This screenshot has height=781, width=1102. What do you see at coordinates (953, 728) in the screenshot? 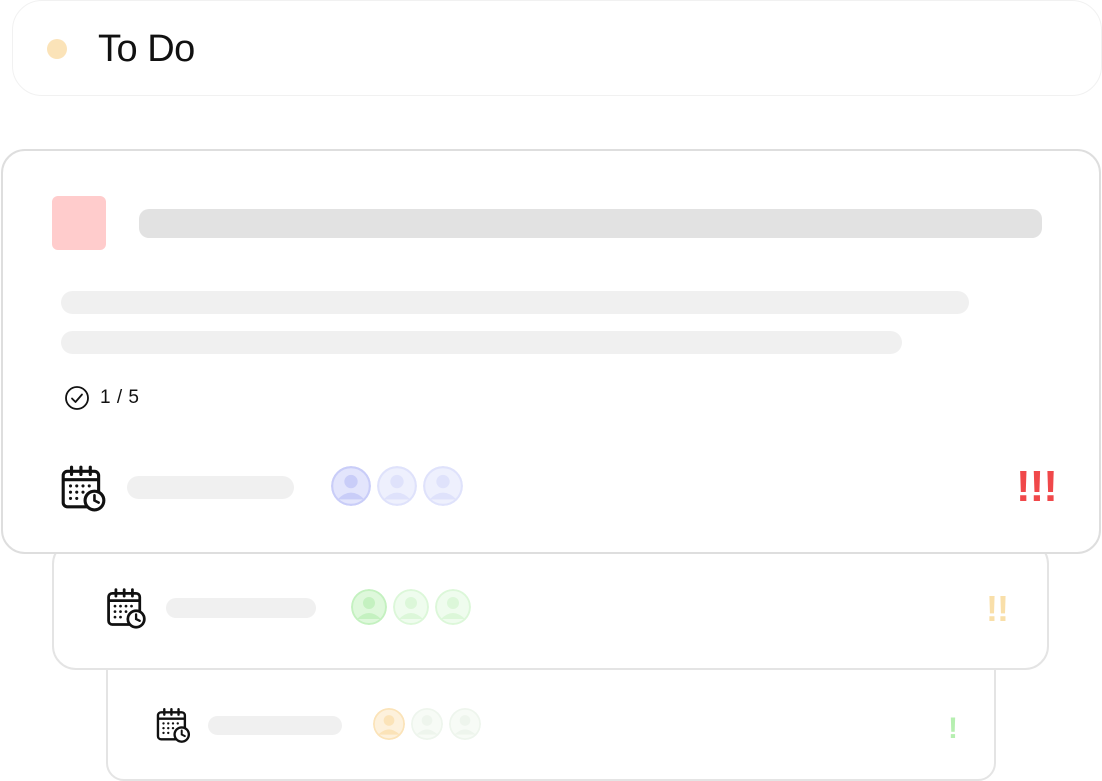
I see `priority-indicator: !` at bounding box center [953, 728].